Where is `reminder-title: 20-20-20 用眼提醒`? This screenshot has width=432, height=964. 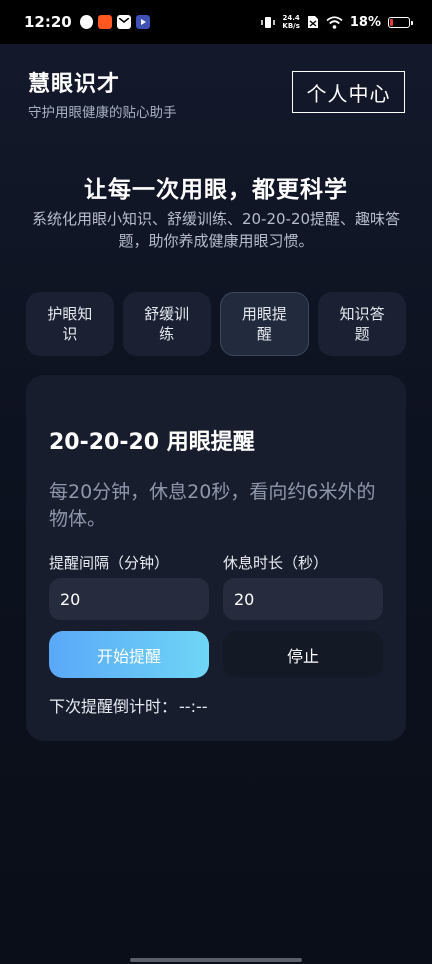 reminder-title: 20-20-20 用眼提醒 is located at coordinates (152, 442).